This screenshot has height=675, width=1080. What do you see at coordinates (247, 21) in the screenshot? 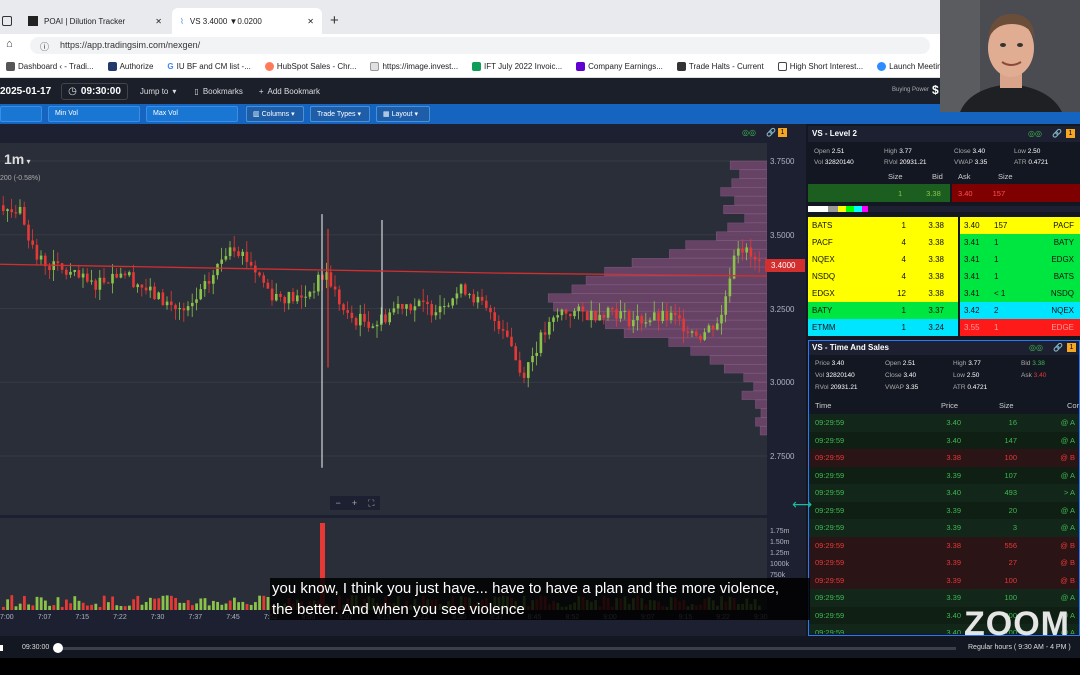
I see `tab-vs-chart: ⌇ VS 3.4000 ▼0.0200 ✕` at bounding box center [247, 21].